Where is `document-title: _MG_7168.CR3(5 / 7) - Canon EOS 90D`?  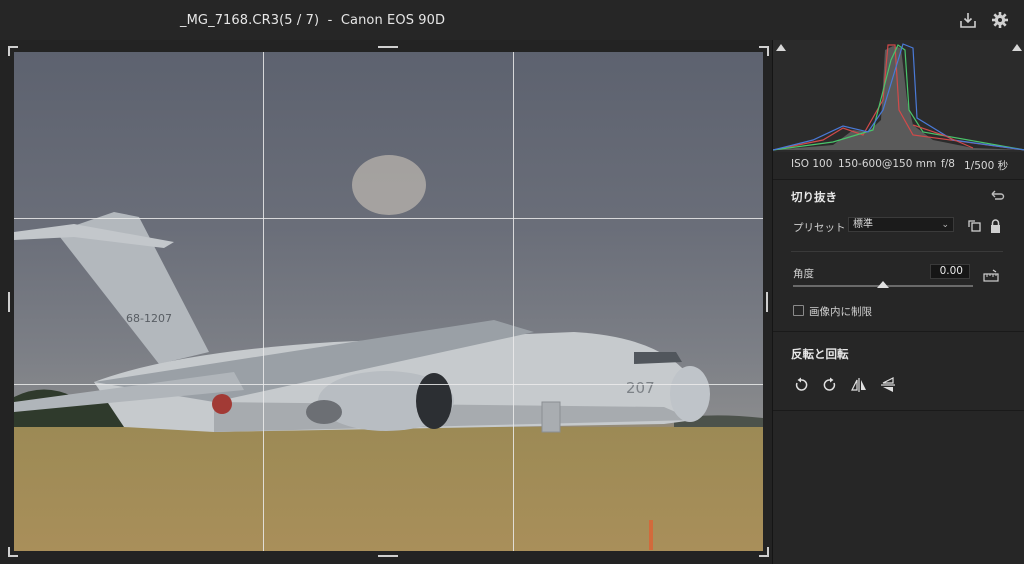
document-title: _MG_7168.CR3(5 / 7) - Canon EOS 90D is located at coordinates (313, 20).